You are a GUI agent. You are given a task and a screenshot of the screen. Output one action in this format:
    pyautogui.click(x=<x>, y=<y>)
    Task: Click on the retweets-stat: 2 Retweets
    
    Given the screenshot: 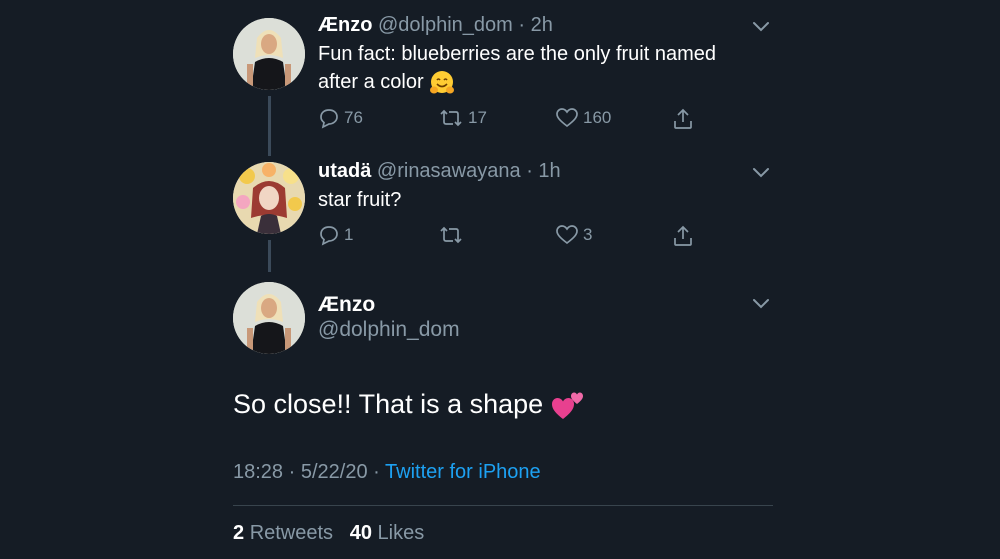 What is the action you would take?
    pyautogui.click(x=283, y=533)
    